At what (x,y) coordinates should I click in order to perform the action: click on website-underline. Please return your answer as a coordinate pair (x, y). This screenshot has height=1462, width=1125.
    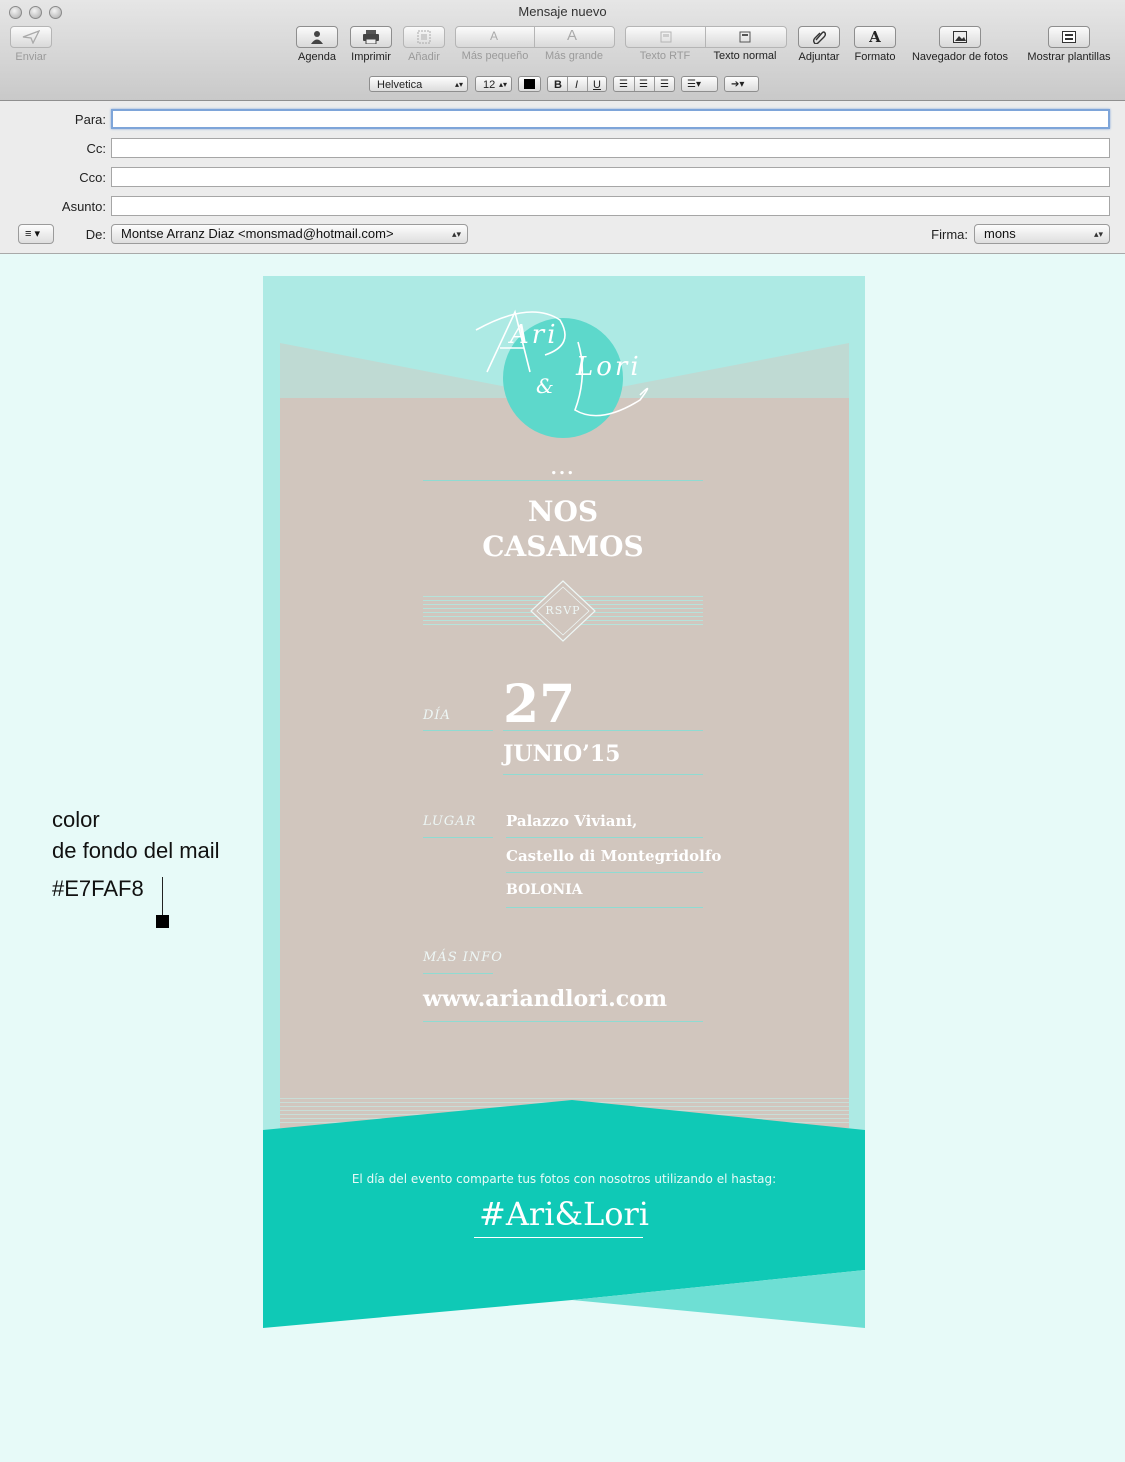
    Looking at the image, I should click on (563, 1021).